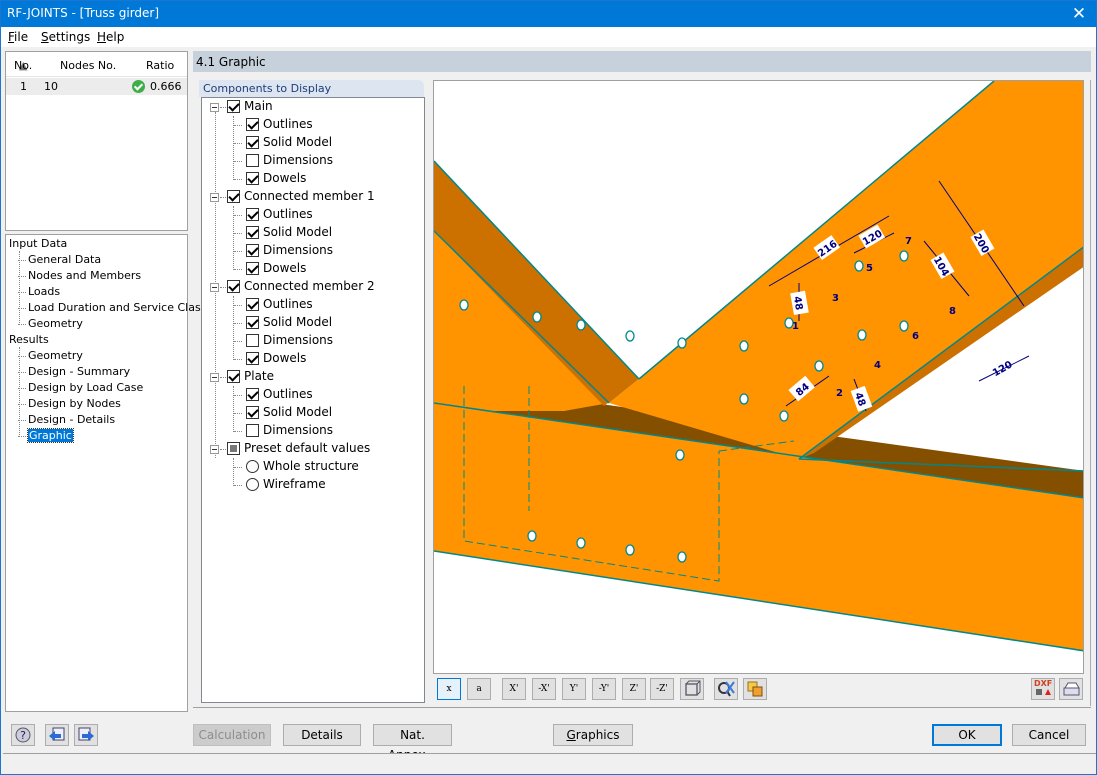 The image size is (1097, 775). What do you see at coordinates (231, 62) in the screenshot?
I see `section-title: 4.1 Graphic` at bounding box center [231, 62].